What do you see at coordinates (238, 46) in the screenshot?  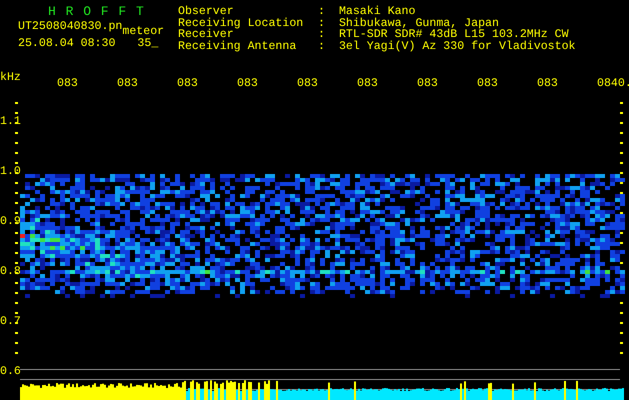 I see `info-label: Receiving Antenna` at bounding box center [238, 46].